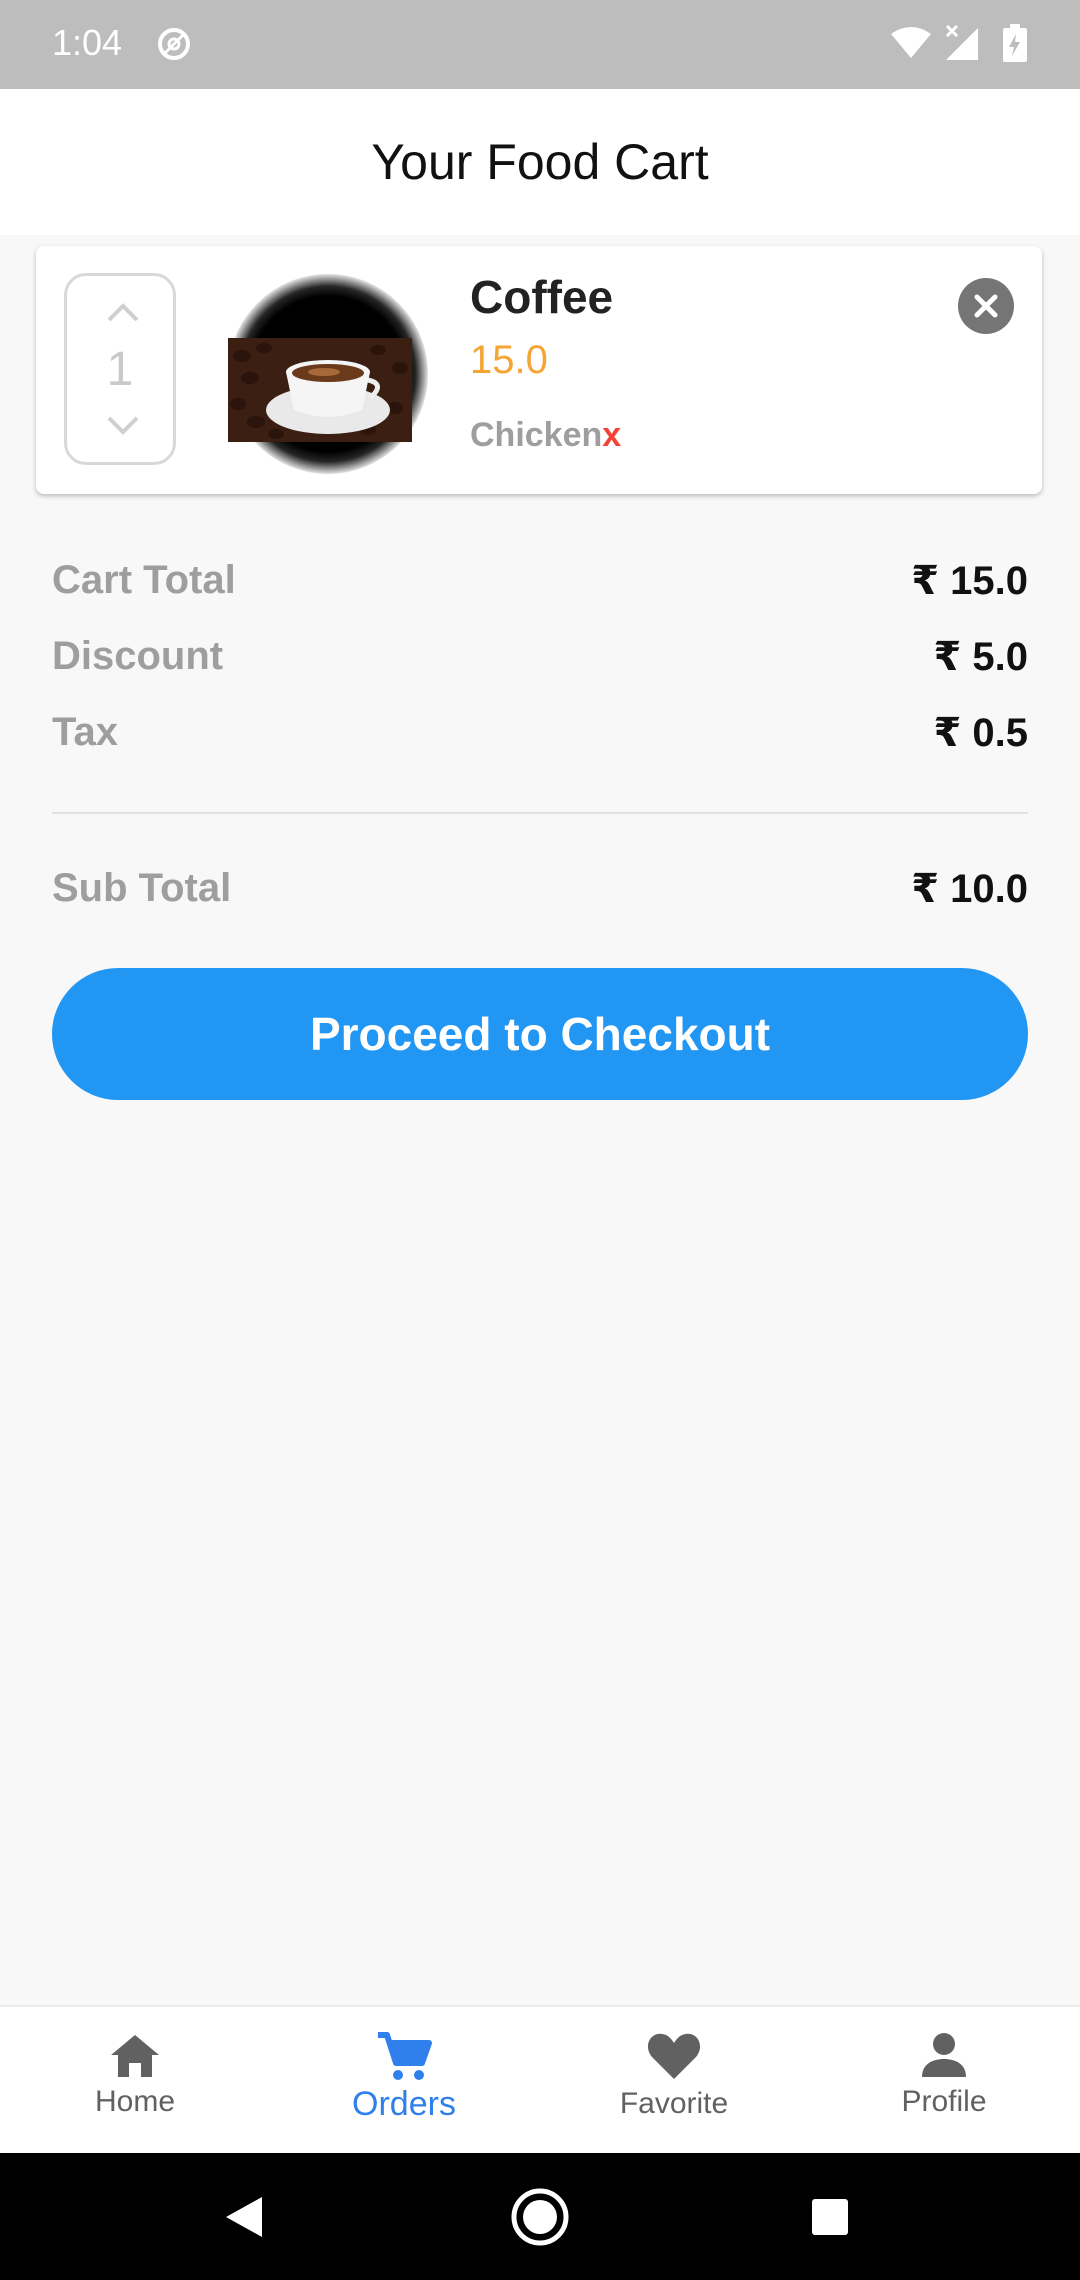  What do you see at coordinates (980, 657) in the screenshot?
I see `discount-value: ₹ 5.0` at bounding box center [980, 657].